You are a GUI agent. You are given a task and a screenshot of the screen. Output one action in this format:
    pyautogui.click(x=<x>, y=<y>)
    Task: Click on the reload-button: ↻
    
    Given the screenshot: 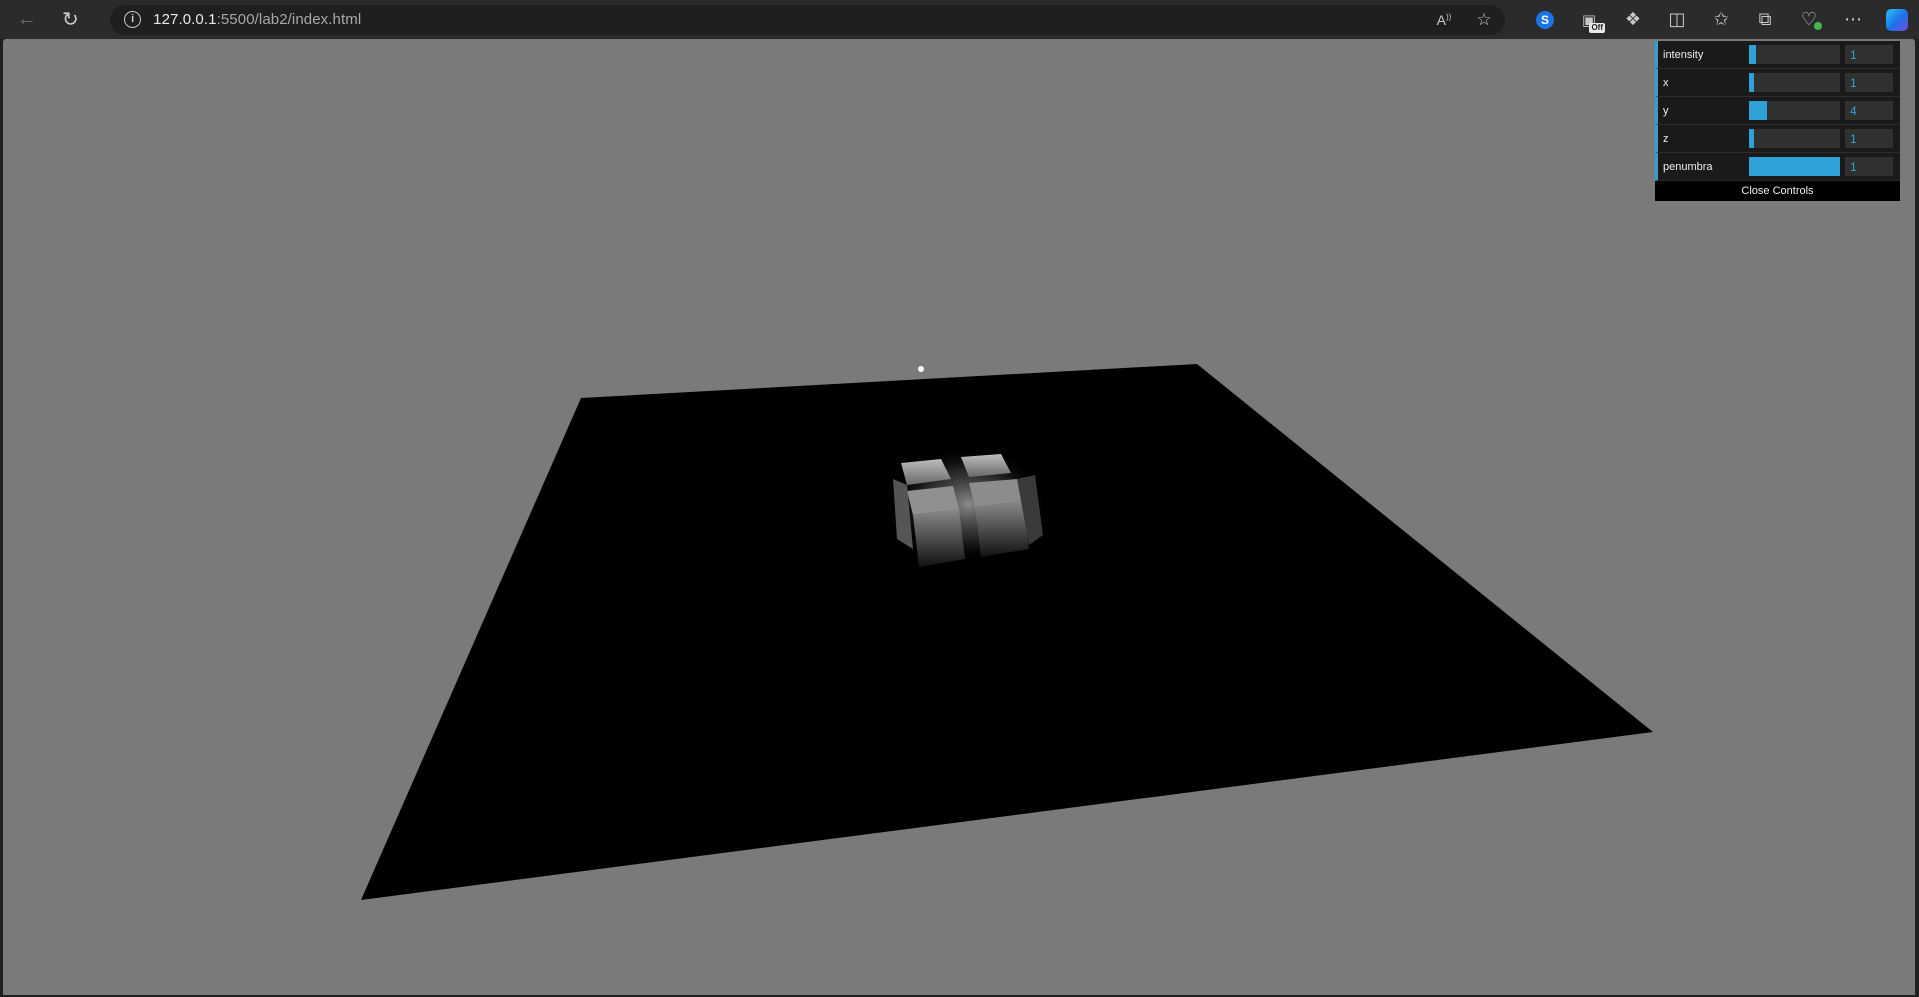 What is the action you would take?
    pyautogui.click(x=71, y=20)
    